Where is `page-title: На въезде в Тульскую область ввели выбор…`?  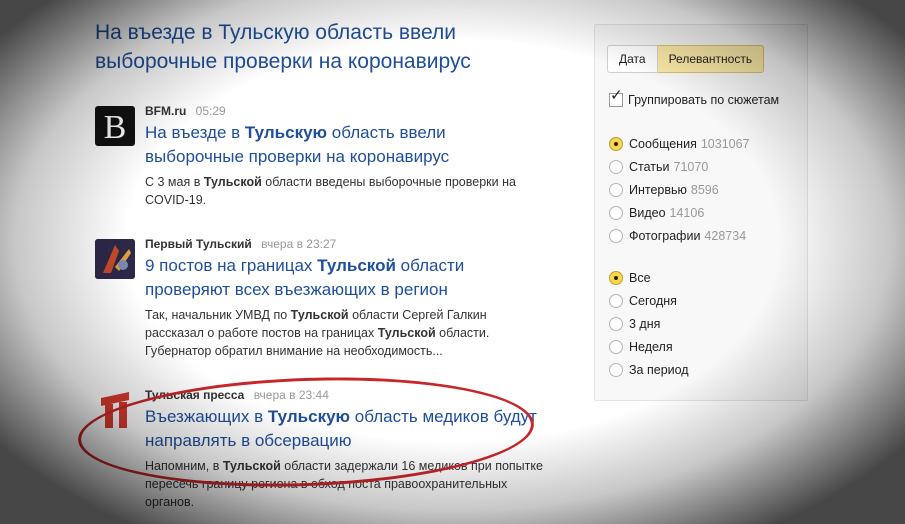 page-title: На въезде в Тульскую область ввели выбор… is located at coordinates (283, 47).